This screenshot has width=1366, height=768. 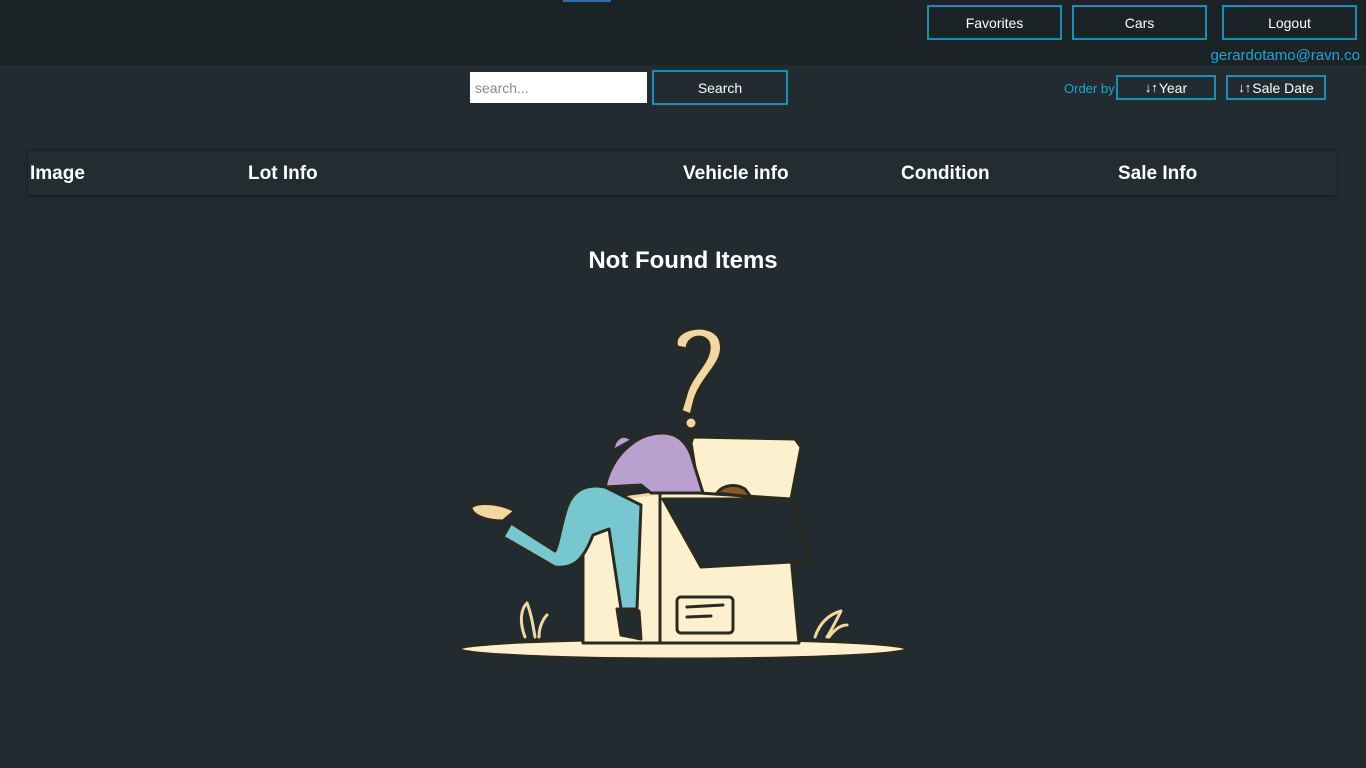 What do you see at coordinates (683, 260) in the screenshot?
I see `empty-state-title: Not Found Items` at bounding box center [683, 260].